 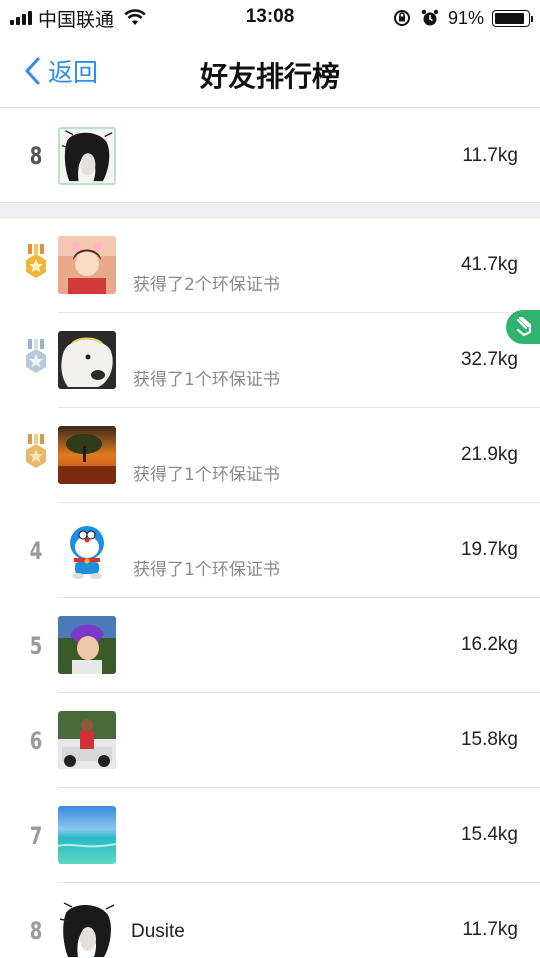 I want to click on weight-value: 19.7kg, so click(x=489, y=549).